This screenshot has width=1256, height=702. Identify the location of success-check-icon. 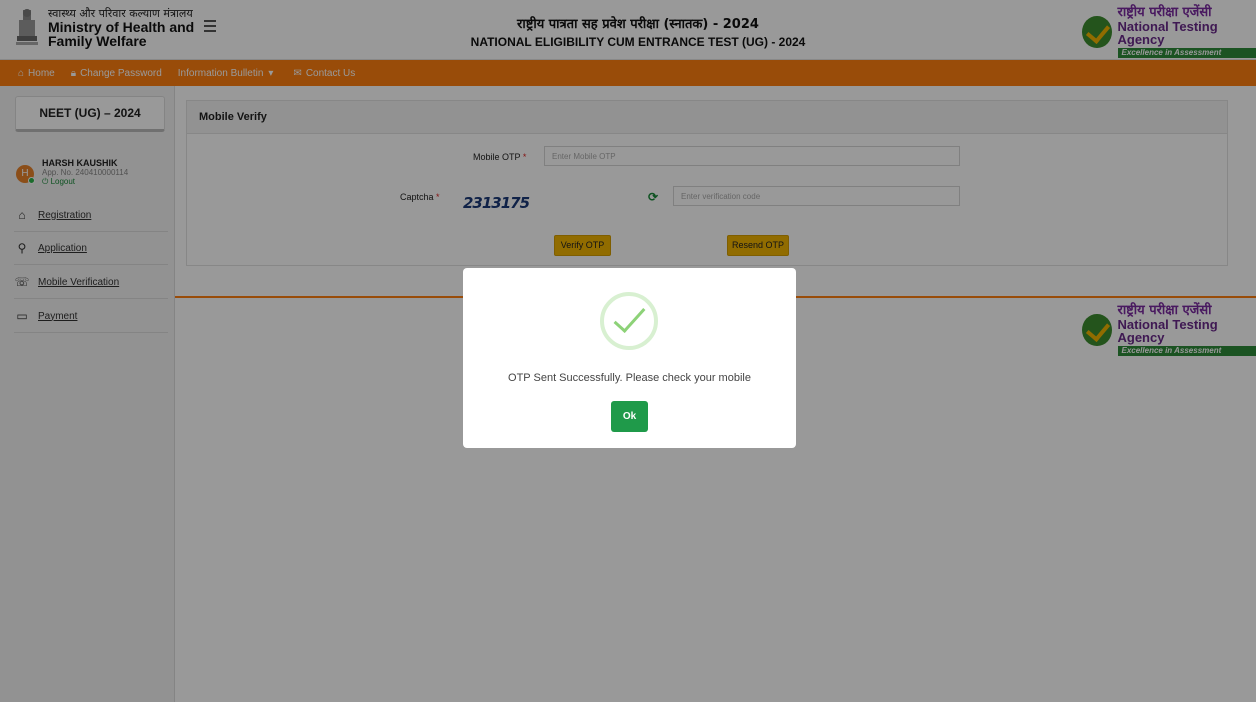
(629, 321).